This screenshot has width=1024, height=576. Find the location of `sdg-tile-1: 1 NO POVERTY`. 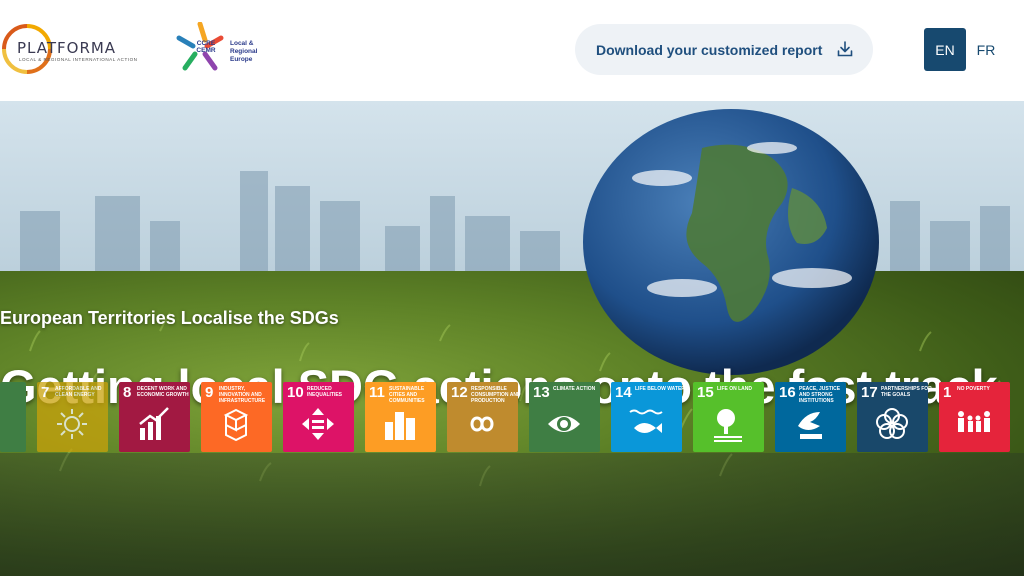

sdg-tile-1: 1 NO POVERTY is located at coordinates (974, 417).